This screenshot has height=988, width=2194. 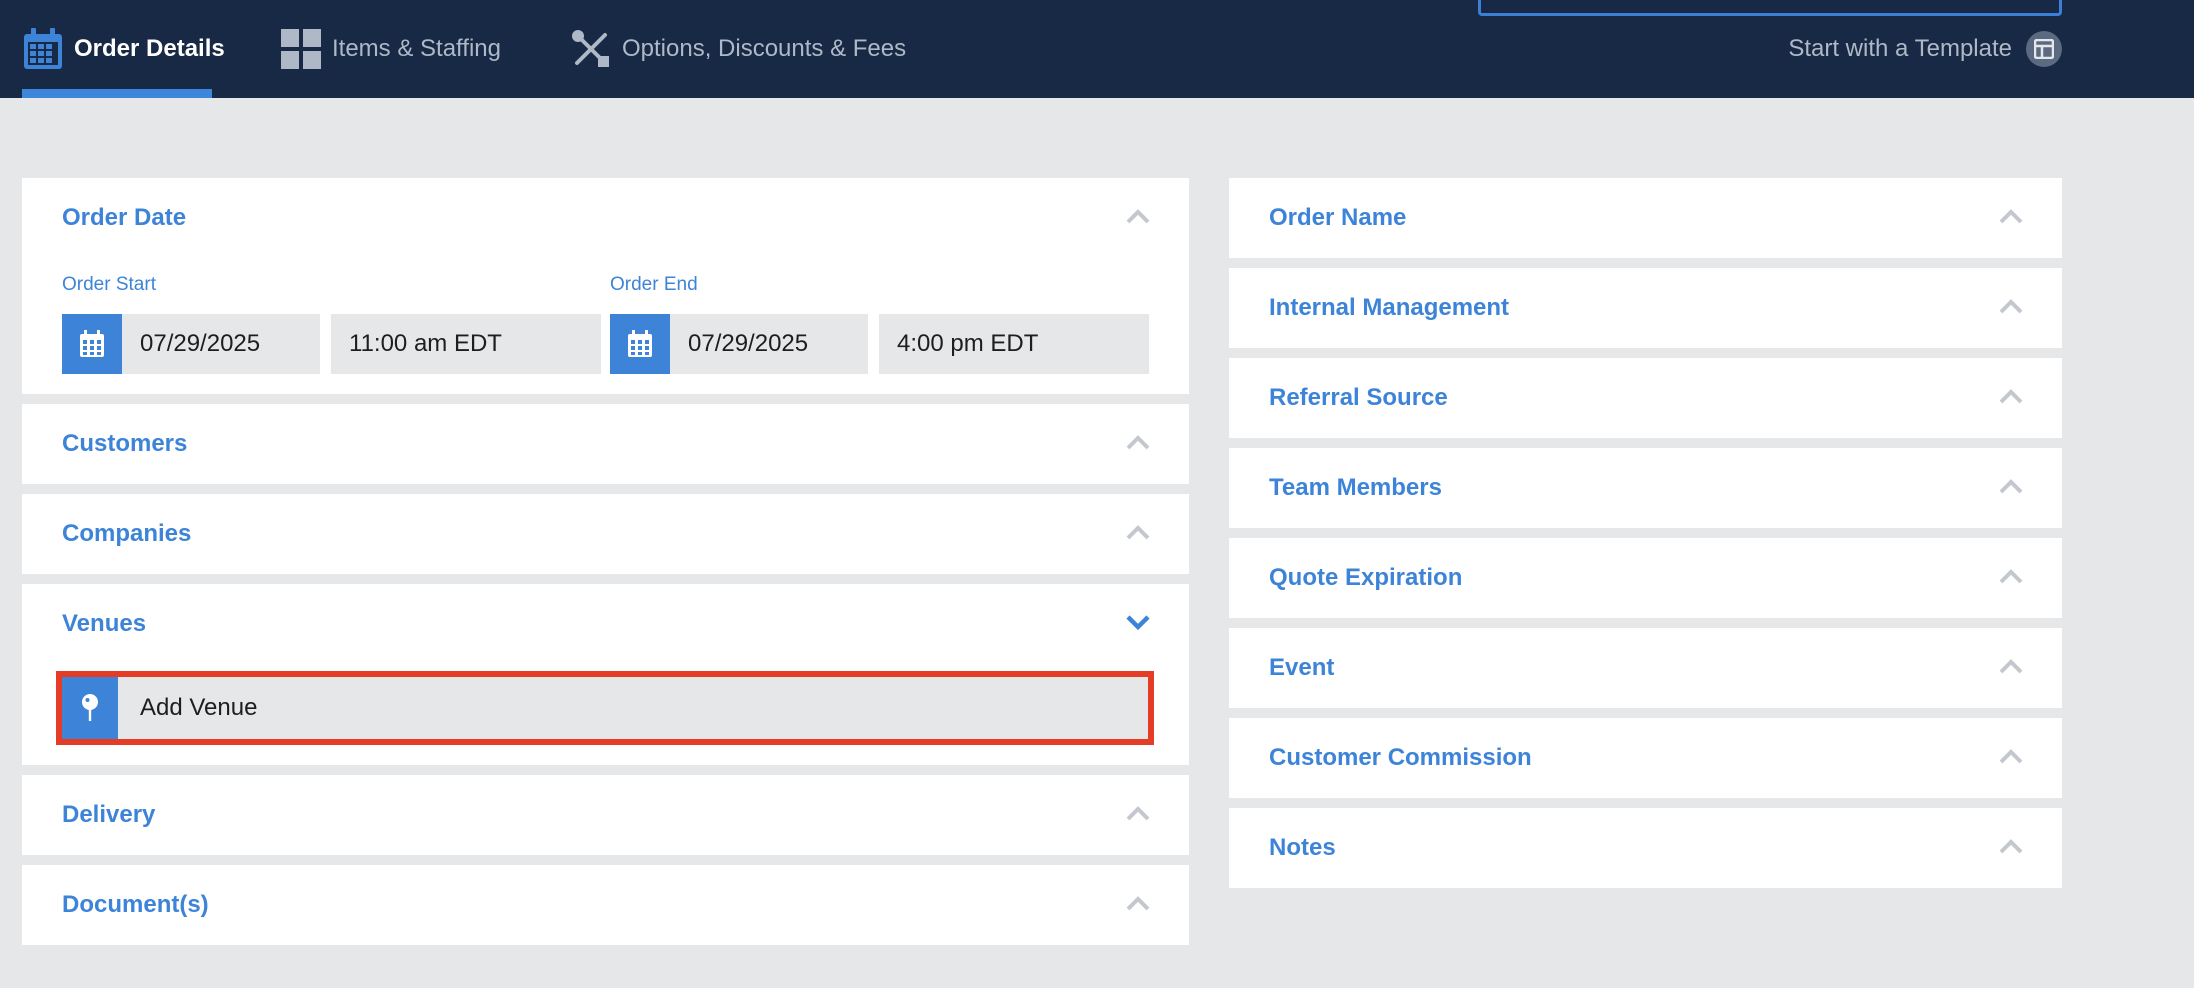 What do you see at coordinates (117, 93) in the screenshot?
I see `active-tab-indicator` at bounding box center [117, 93].